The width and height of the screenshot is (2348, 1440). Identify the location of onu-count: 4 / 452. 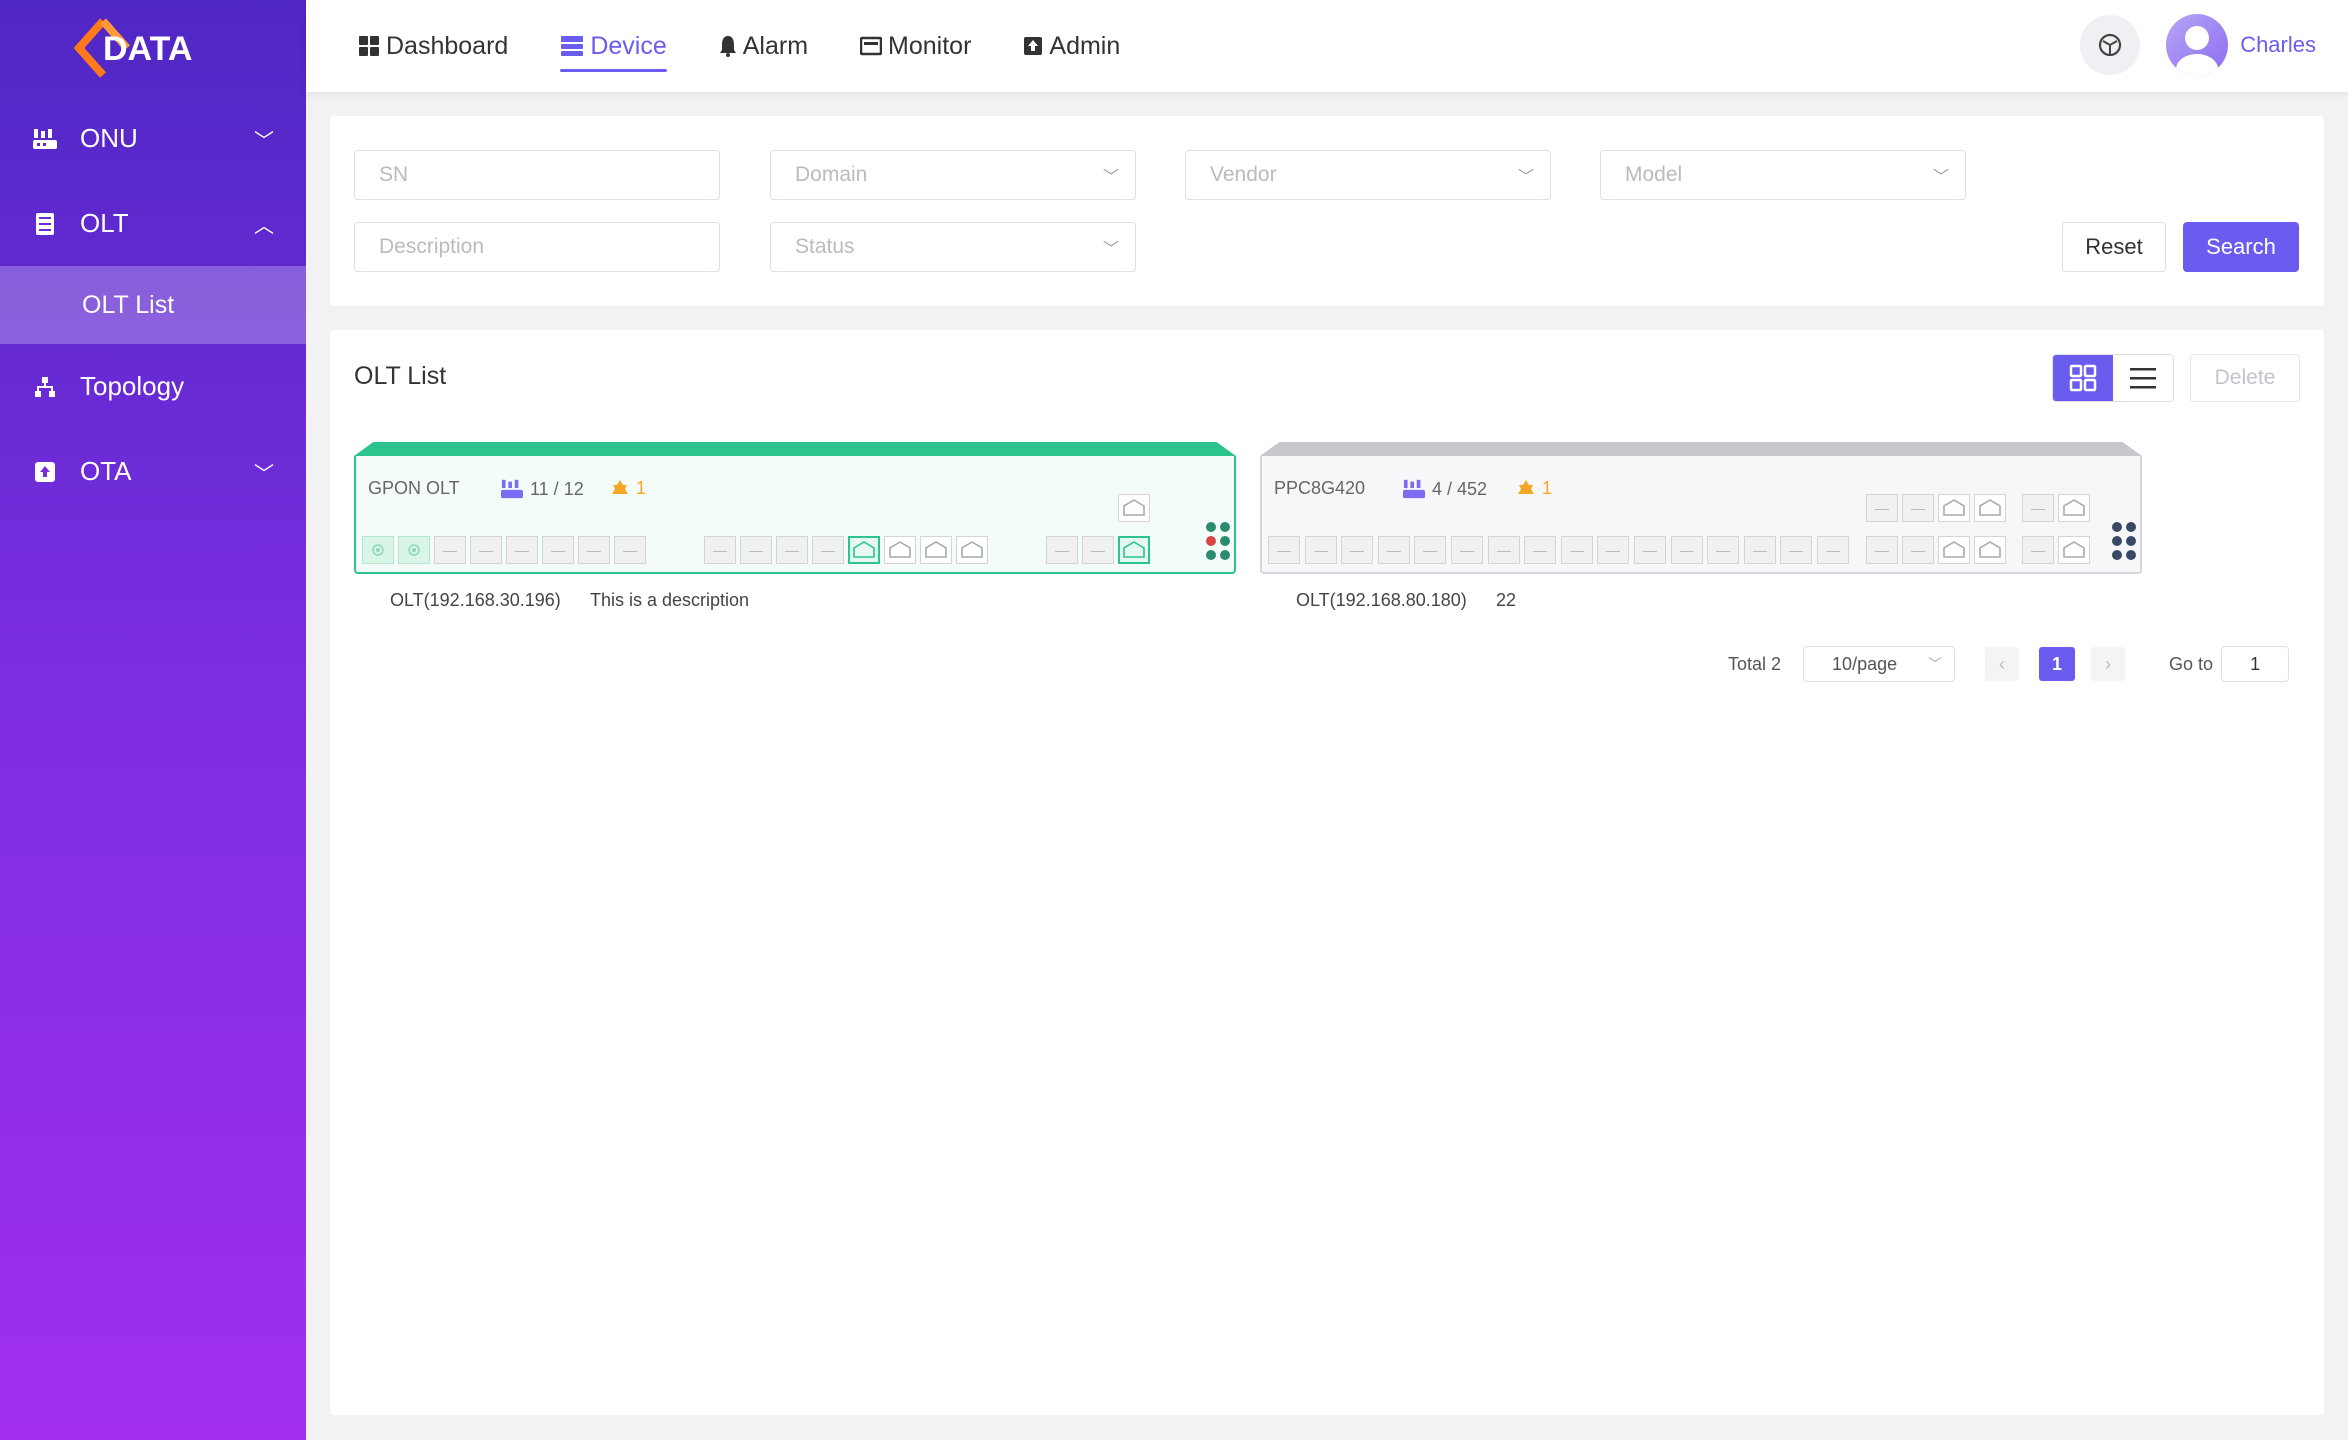
(1444, 489).